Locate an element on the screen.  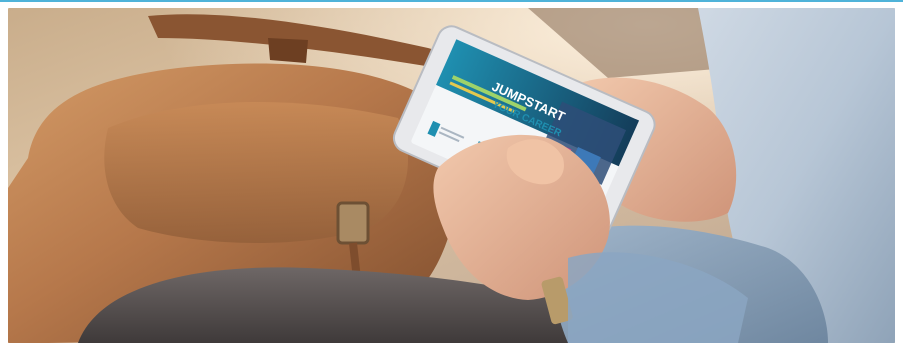
accent-top-line is located at coordinates (451, 1).